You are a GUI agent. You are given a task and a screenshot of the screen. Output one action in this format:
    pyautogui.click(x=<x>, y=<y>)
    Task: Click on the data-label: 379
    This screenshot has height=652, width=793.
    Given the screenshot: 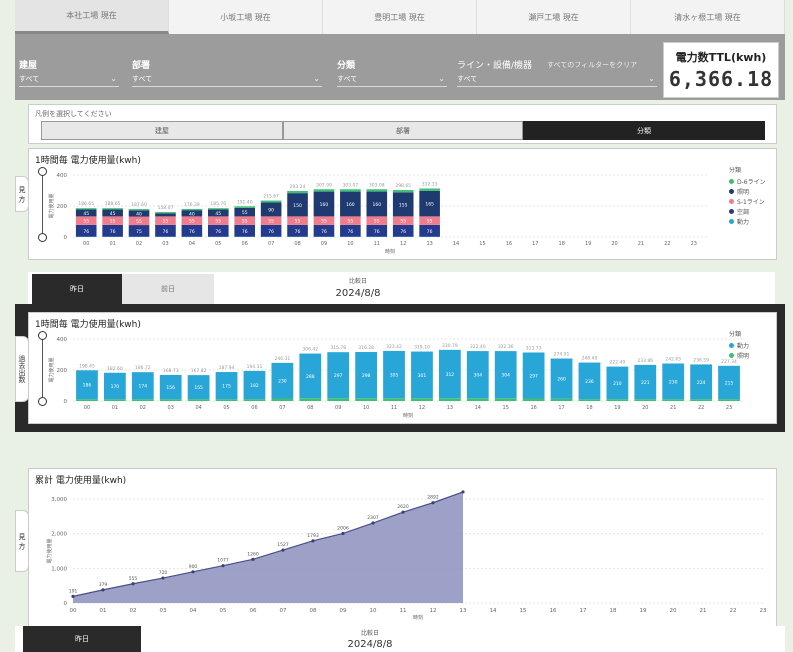 What is the action you would take?
    pyautogui.click(x=103, y=585)
    